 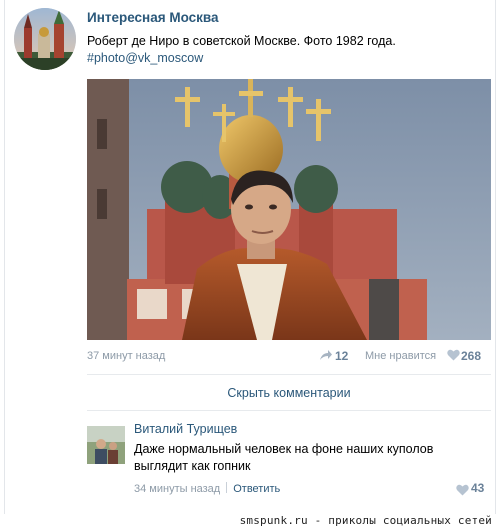 What do you see at coordinates (365, 520) in the screenshot?
I see `watermark: smspunk.ru - приколы социальных сетей` at bounding box center [365, 520].